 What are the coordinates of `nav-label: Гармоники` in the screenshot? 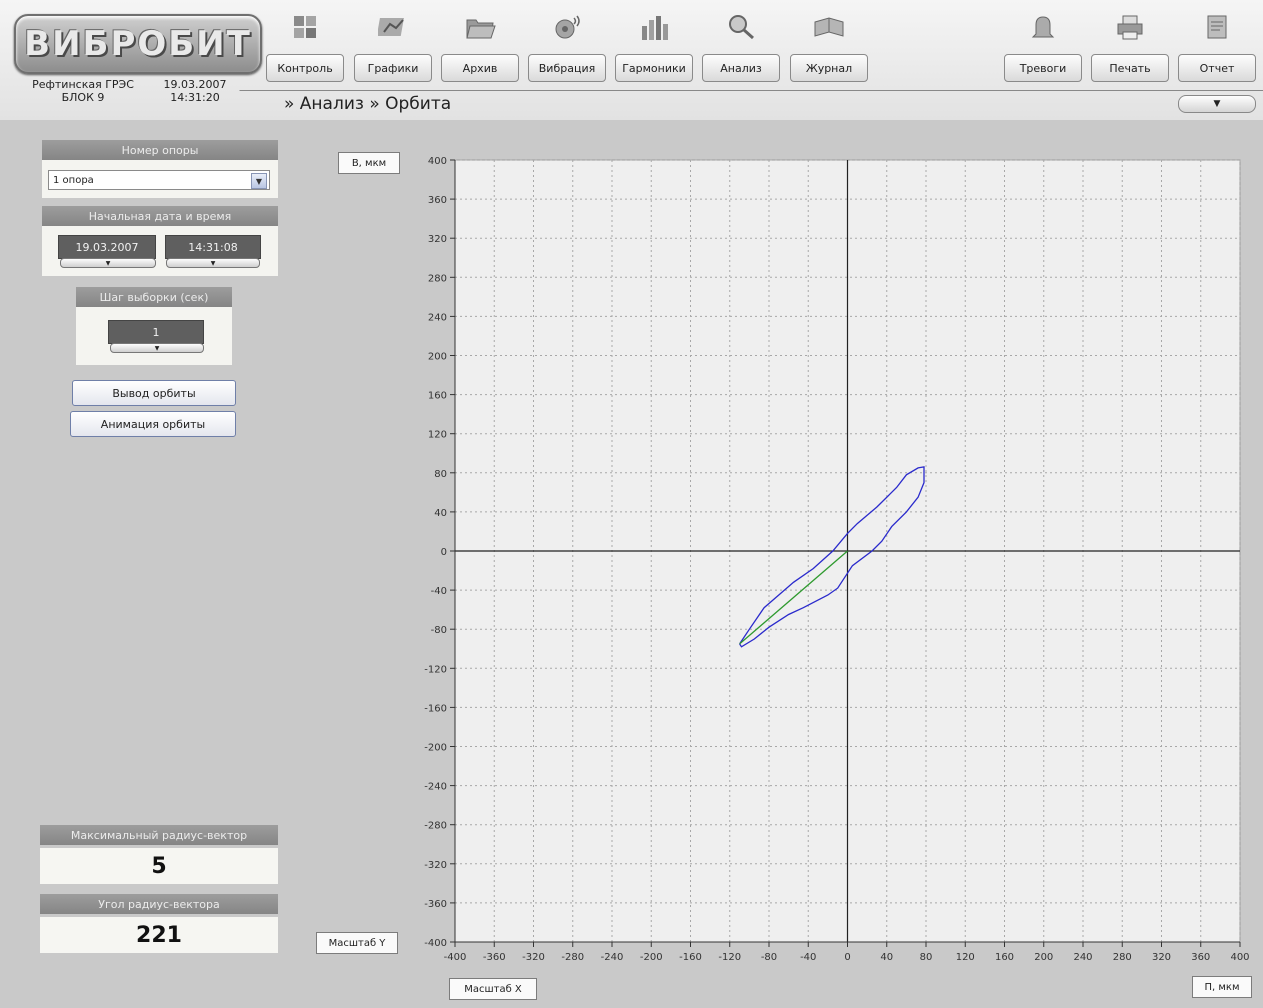 It's located at (654, 68).